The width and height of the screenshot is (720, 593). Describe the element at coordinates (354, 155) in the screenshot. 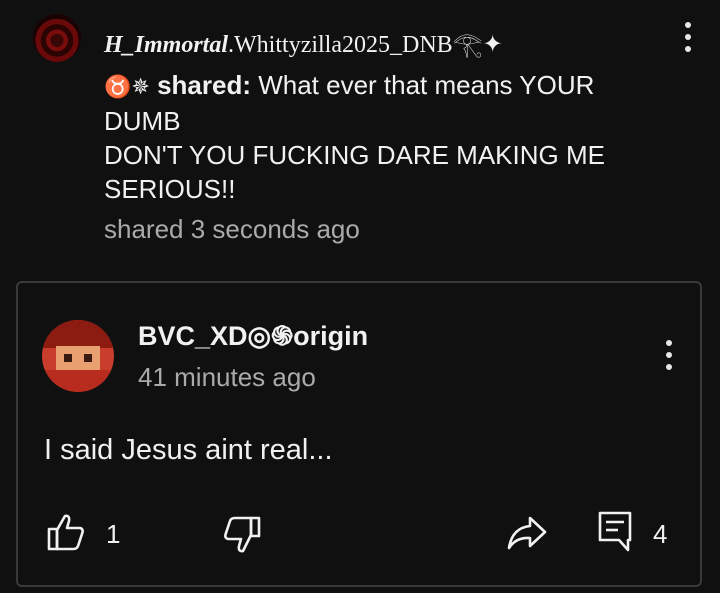

I see `shared-message-line3: DON'T YOU FUCKING DARE MAKING ME` at that location.